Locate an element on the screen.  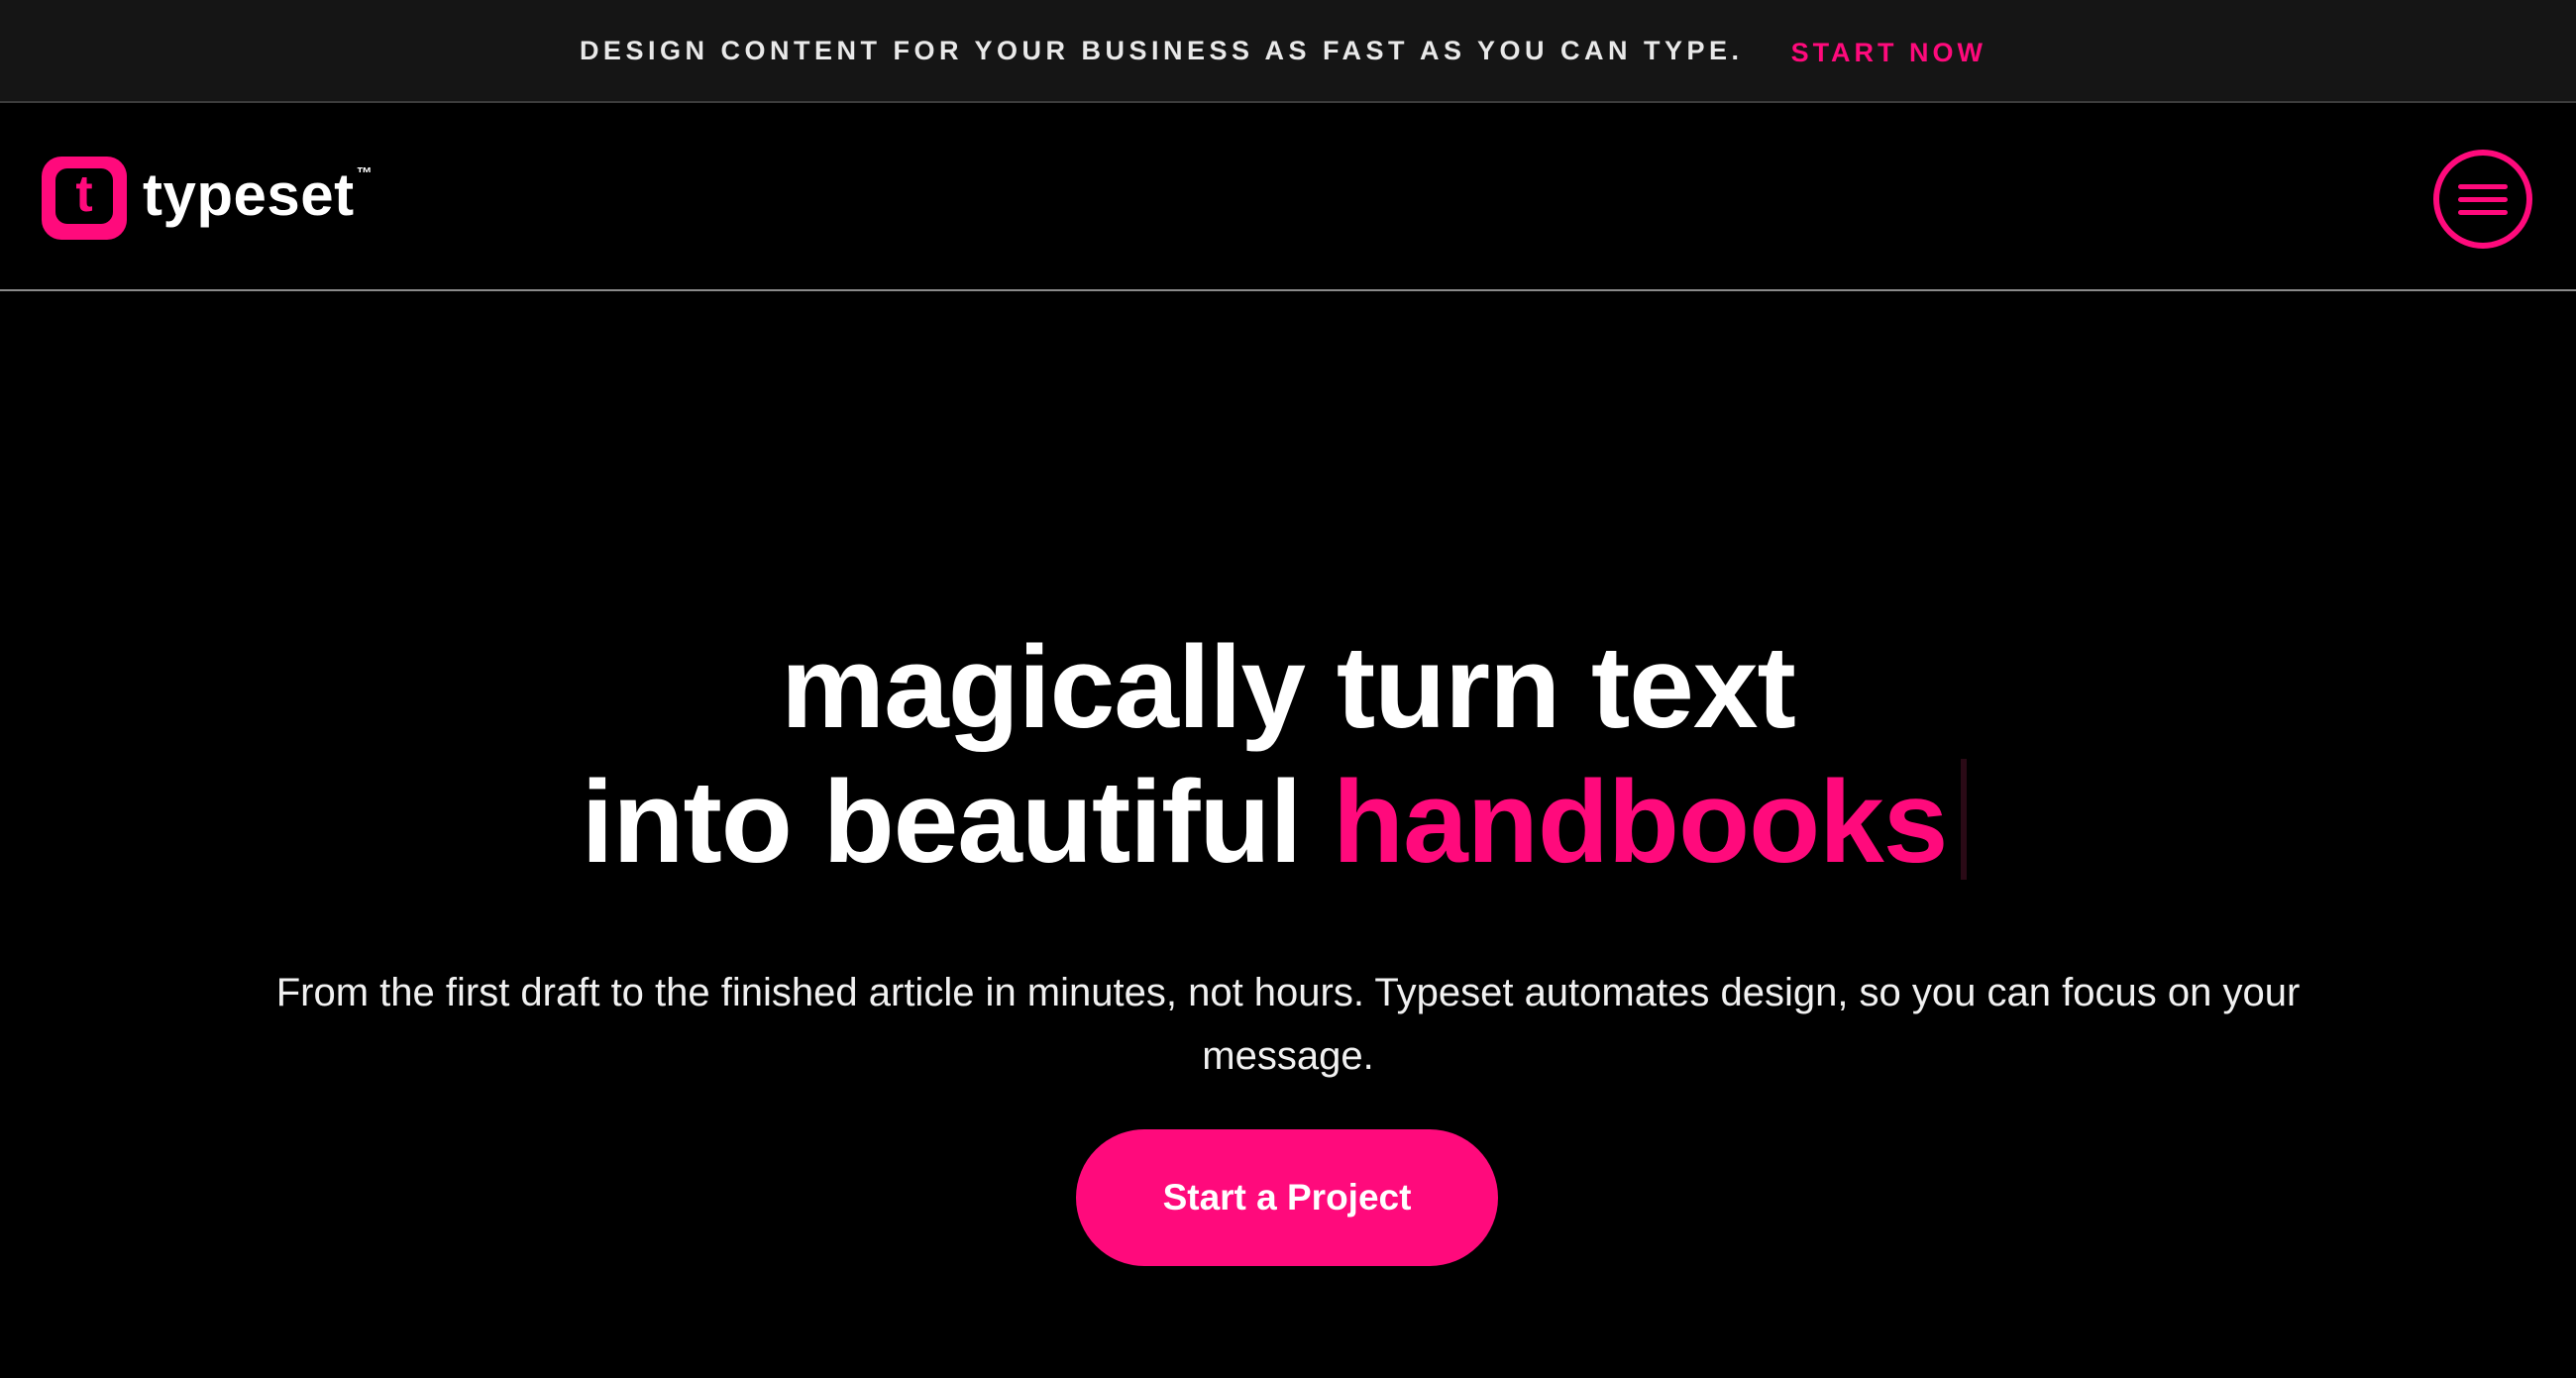
brand-logo-link: t typeset ™ is located at coordinates (207, 198).